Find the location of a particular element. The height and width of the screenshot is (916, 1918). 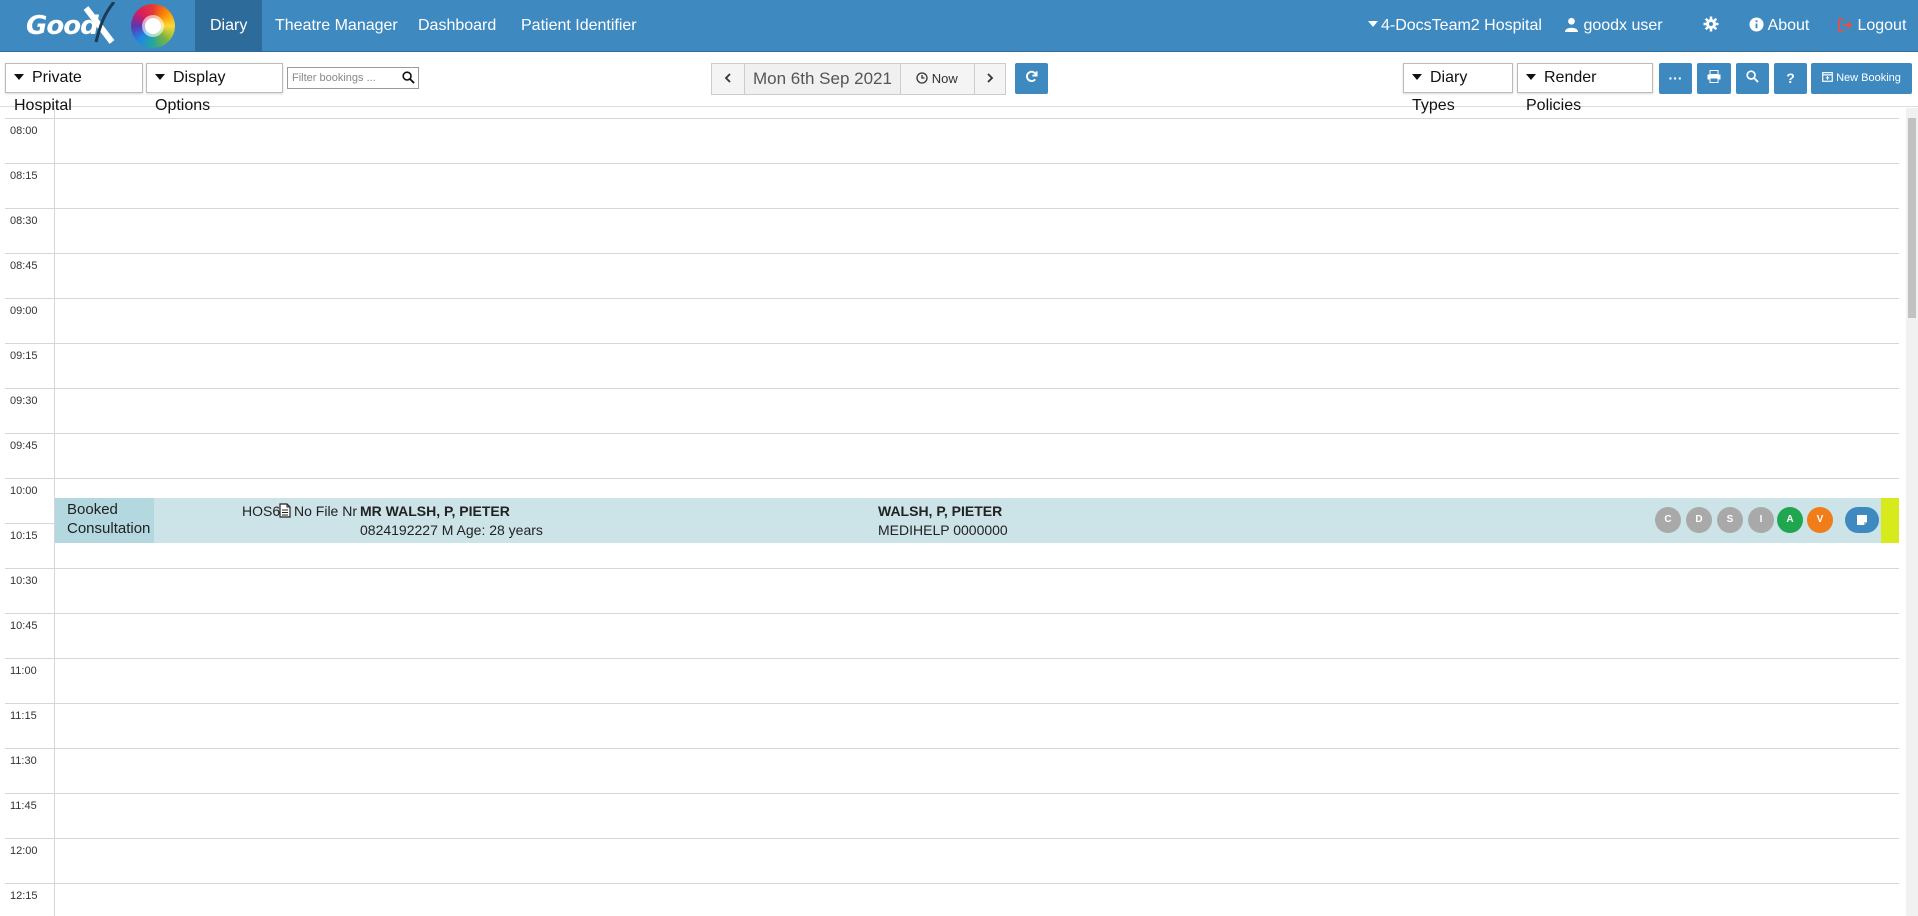

refresh-icon is located at coordinates (1032, 76).